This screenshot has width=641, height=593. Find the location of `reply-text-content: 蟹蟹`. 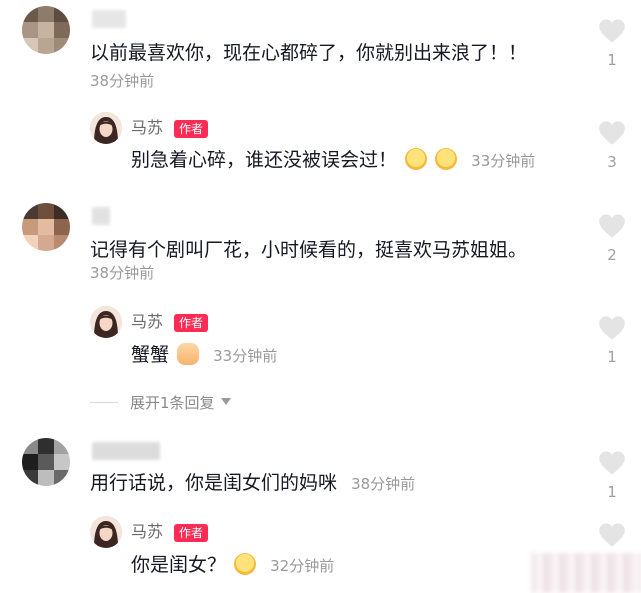

reply-text-content: 蟹蟹 is located at coordinates (150, 355).